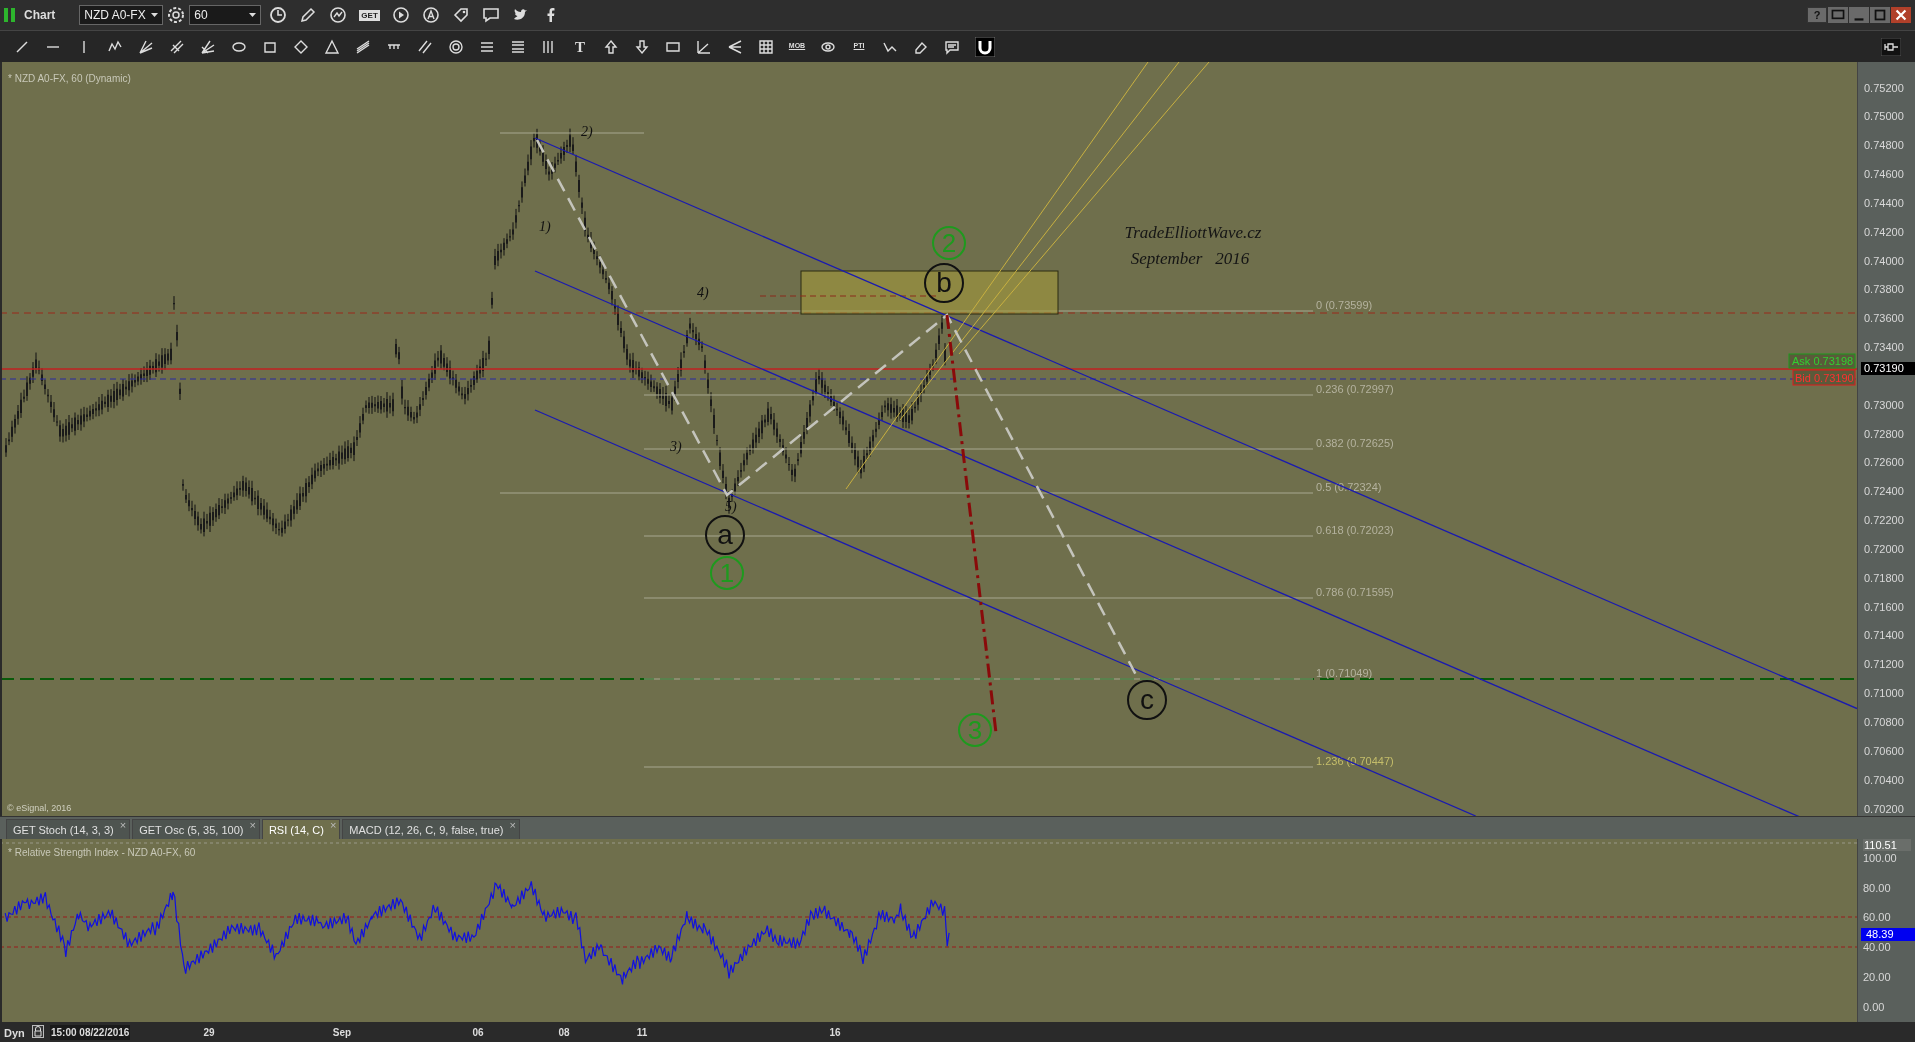 The width and height of the screenshot is (1915, 1042). What do you see at coordinates (1824, 377) in the screenshot?
I see `bid-price-tag: Bid 0.73190` at bounding box center [1824, 377].